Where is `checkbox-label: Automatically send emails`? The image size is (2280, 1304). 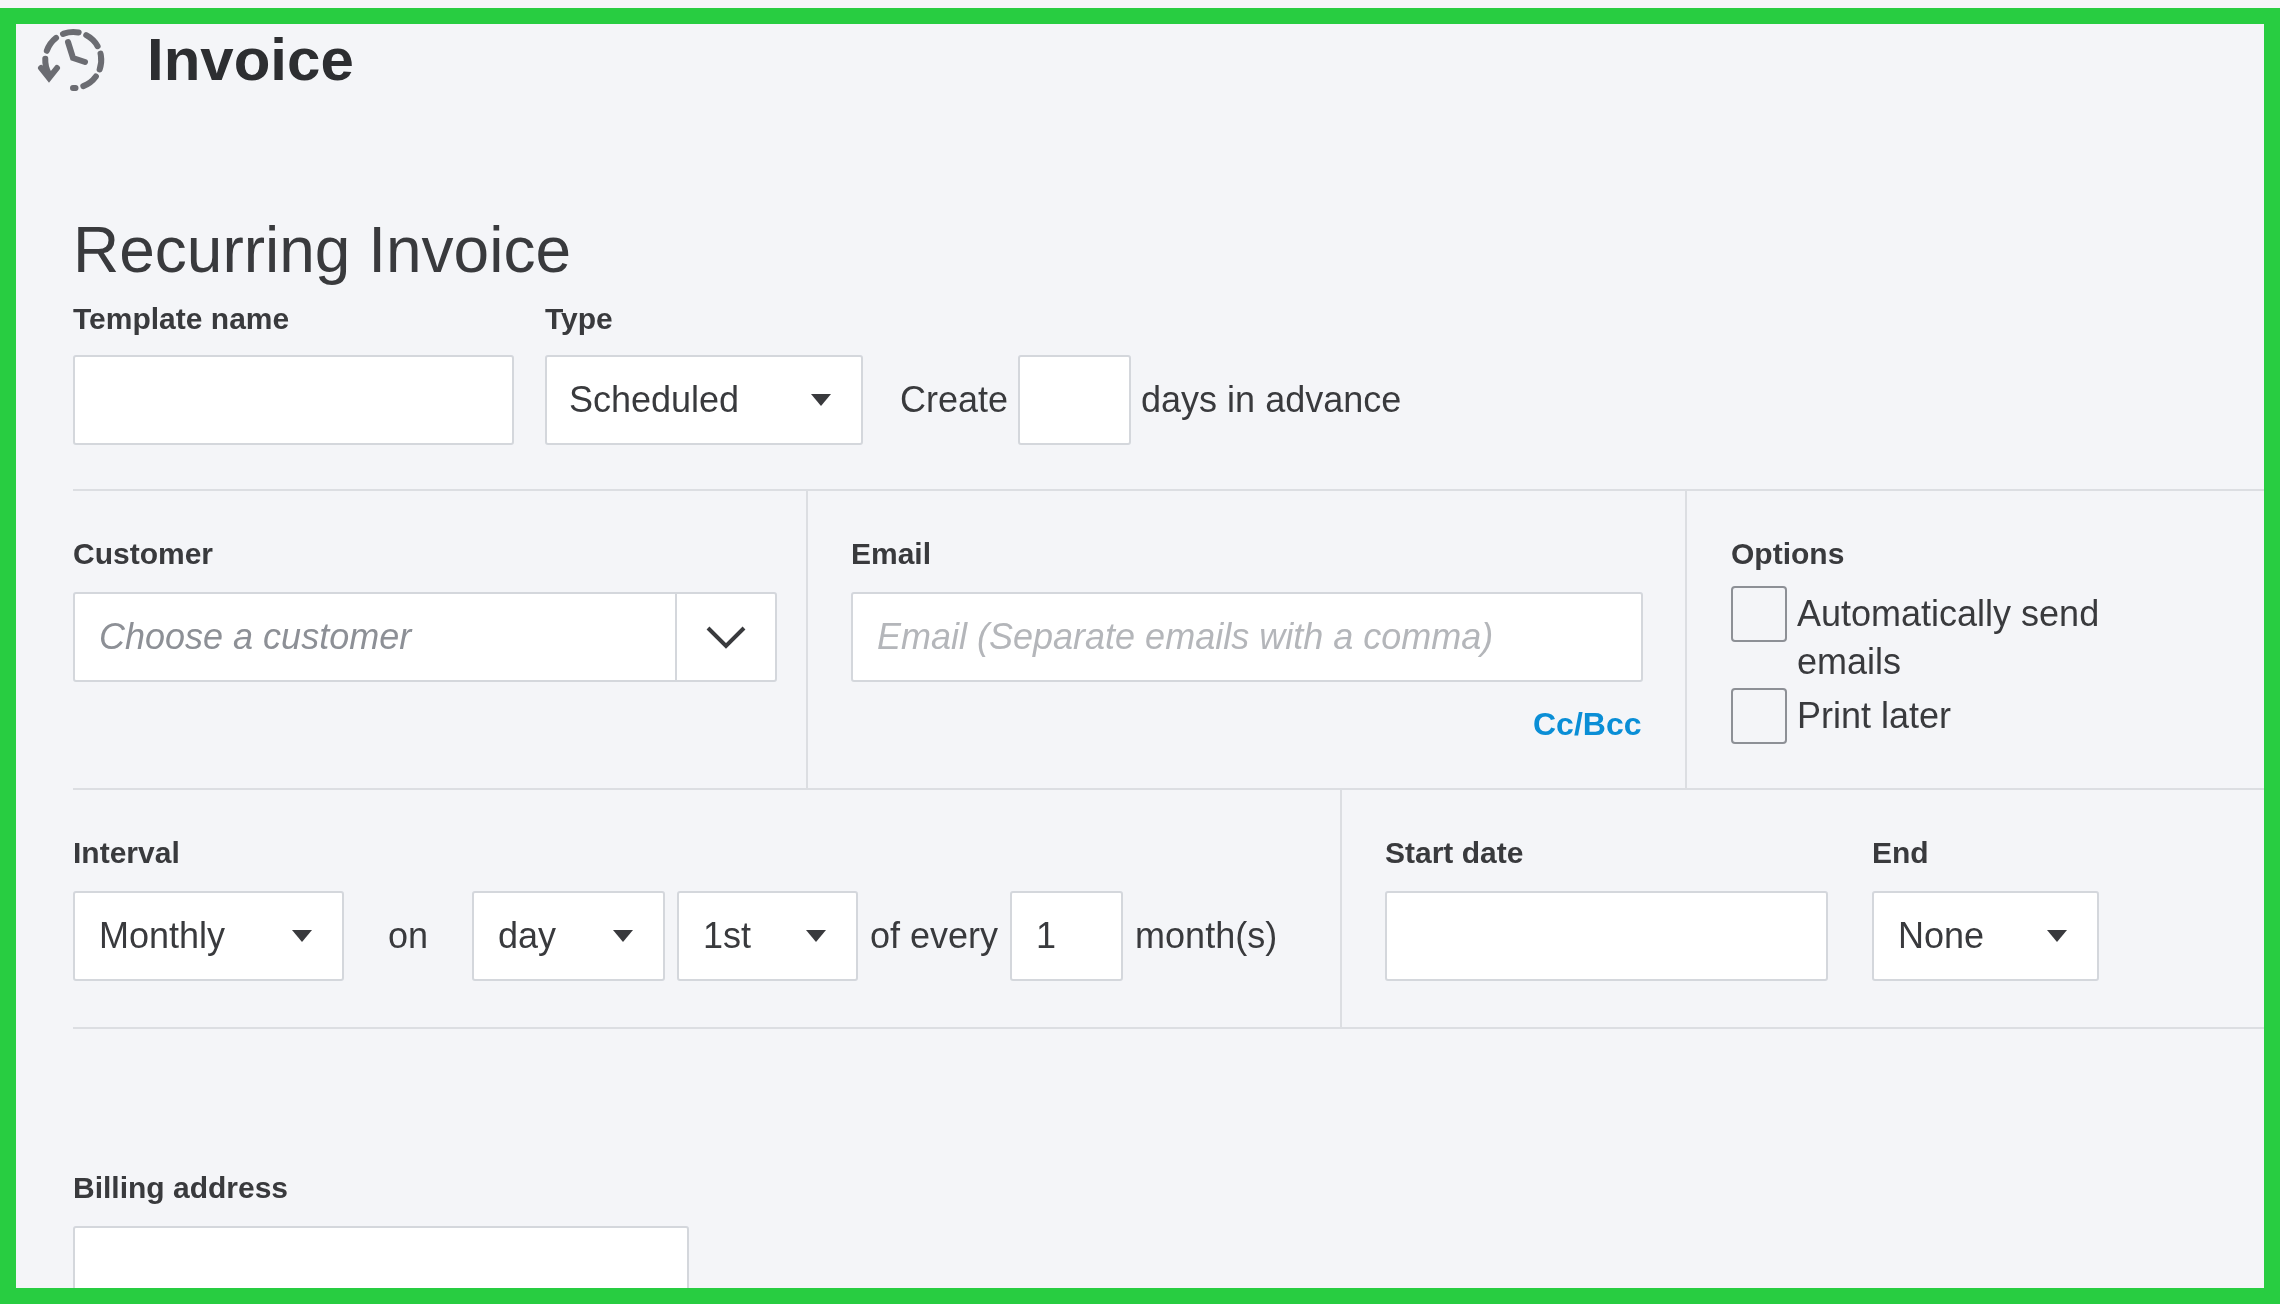
checkbox-label: Automatically send emails is located at coordinates (1949, 638).